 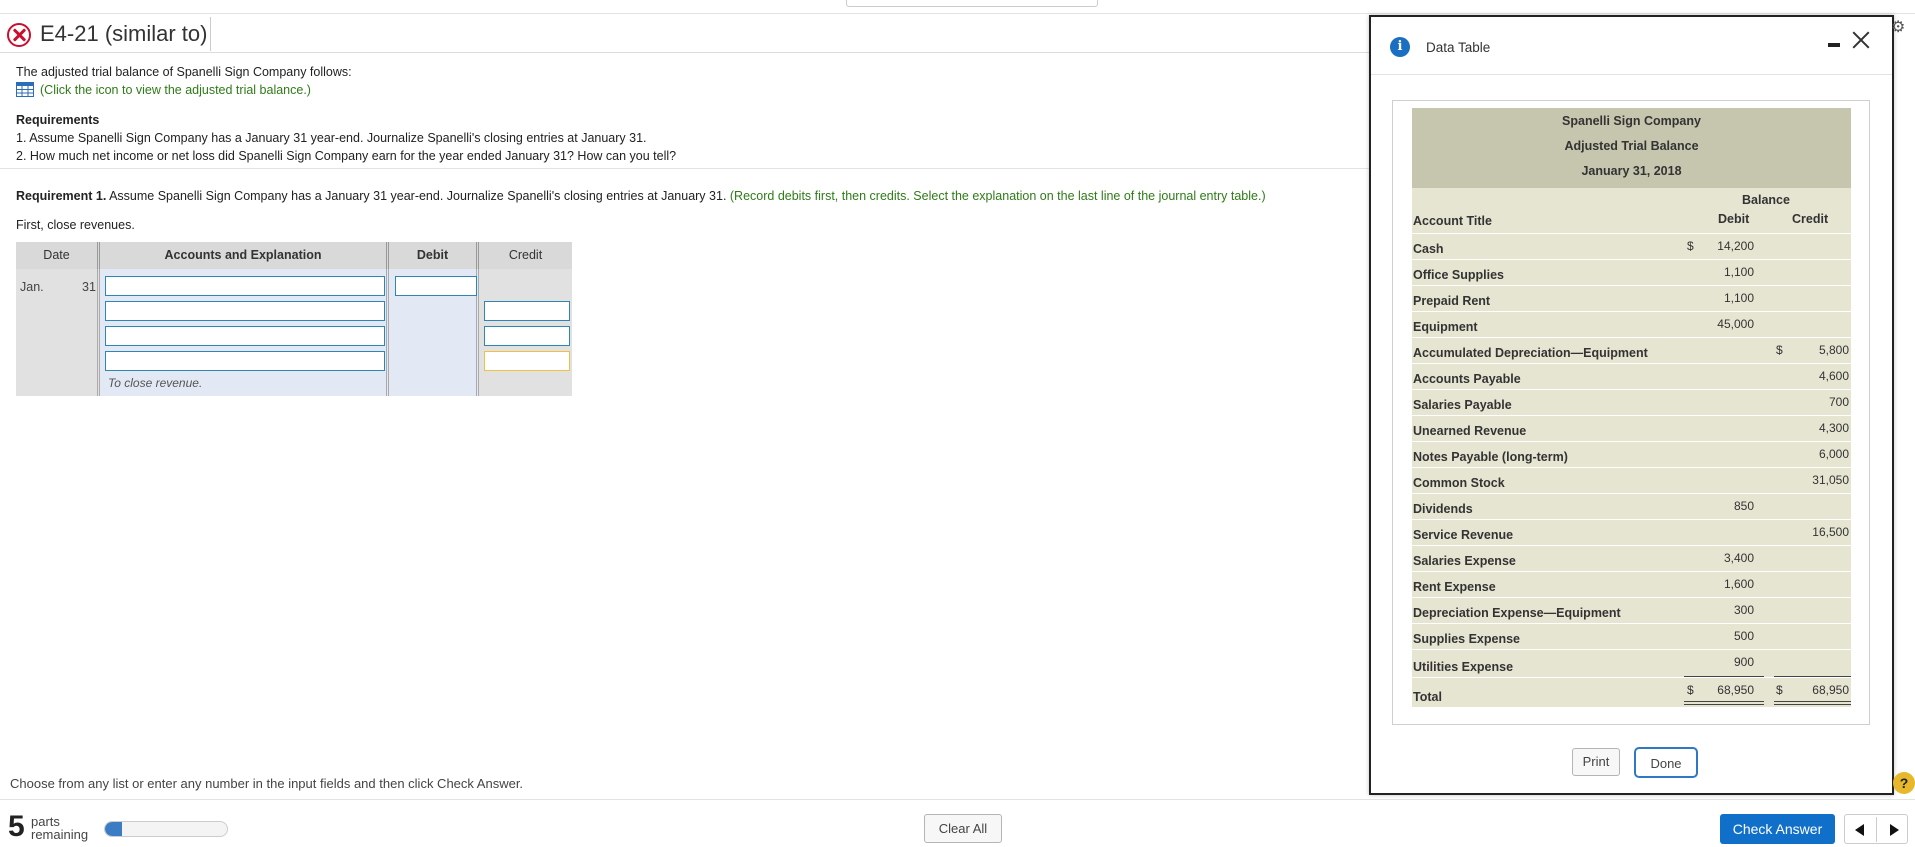 What do you see at coordinates (1734, 219) in the screenshot?
I see `debit-header: Debit` at bounding box center [1734, 219].